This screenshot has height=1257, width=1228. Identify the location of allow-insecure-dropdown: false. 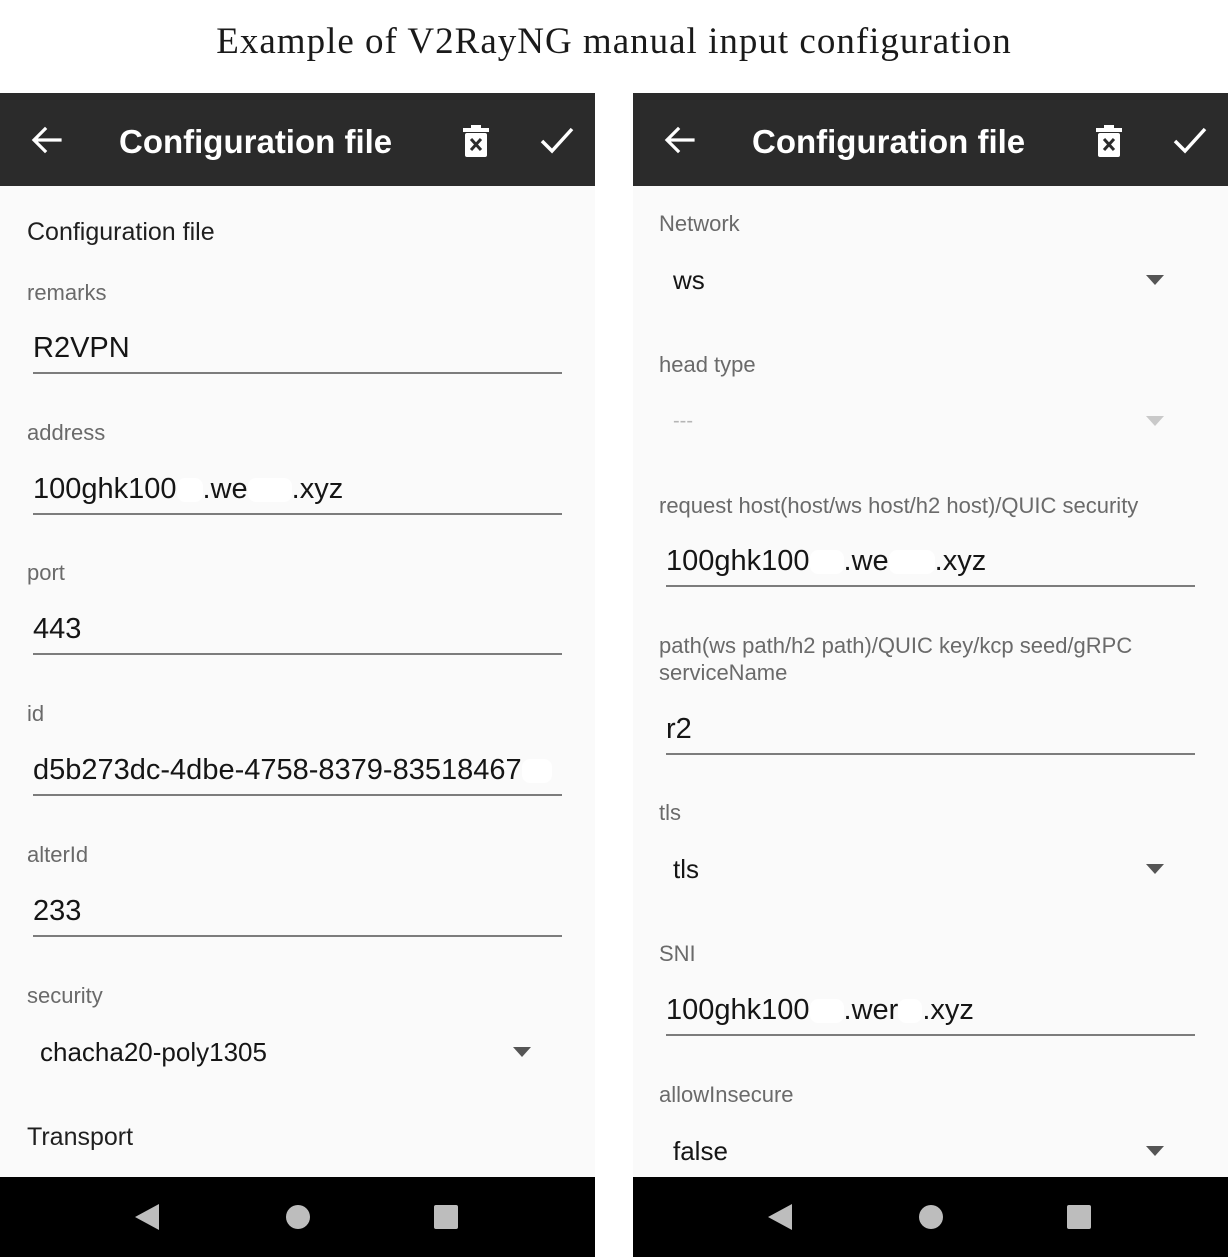
(926, 1151).